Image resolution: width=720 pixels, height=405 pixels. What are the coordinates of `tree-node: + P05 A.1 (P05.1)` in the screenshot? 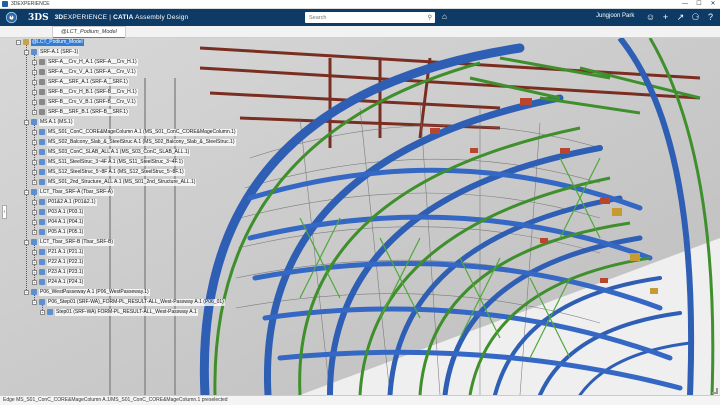 It's located at (58, 232).